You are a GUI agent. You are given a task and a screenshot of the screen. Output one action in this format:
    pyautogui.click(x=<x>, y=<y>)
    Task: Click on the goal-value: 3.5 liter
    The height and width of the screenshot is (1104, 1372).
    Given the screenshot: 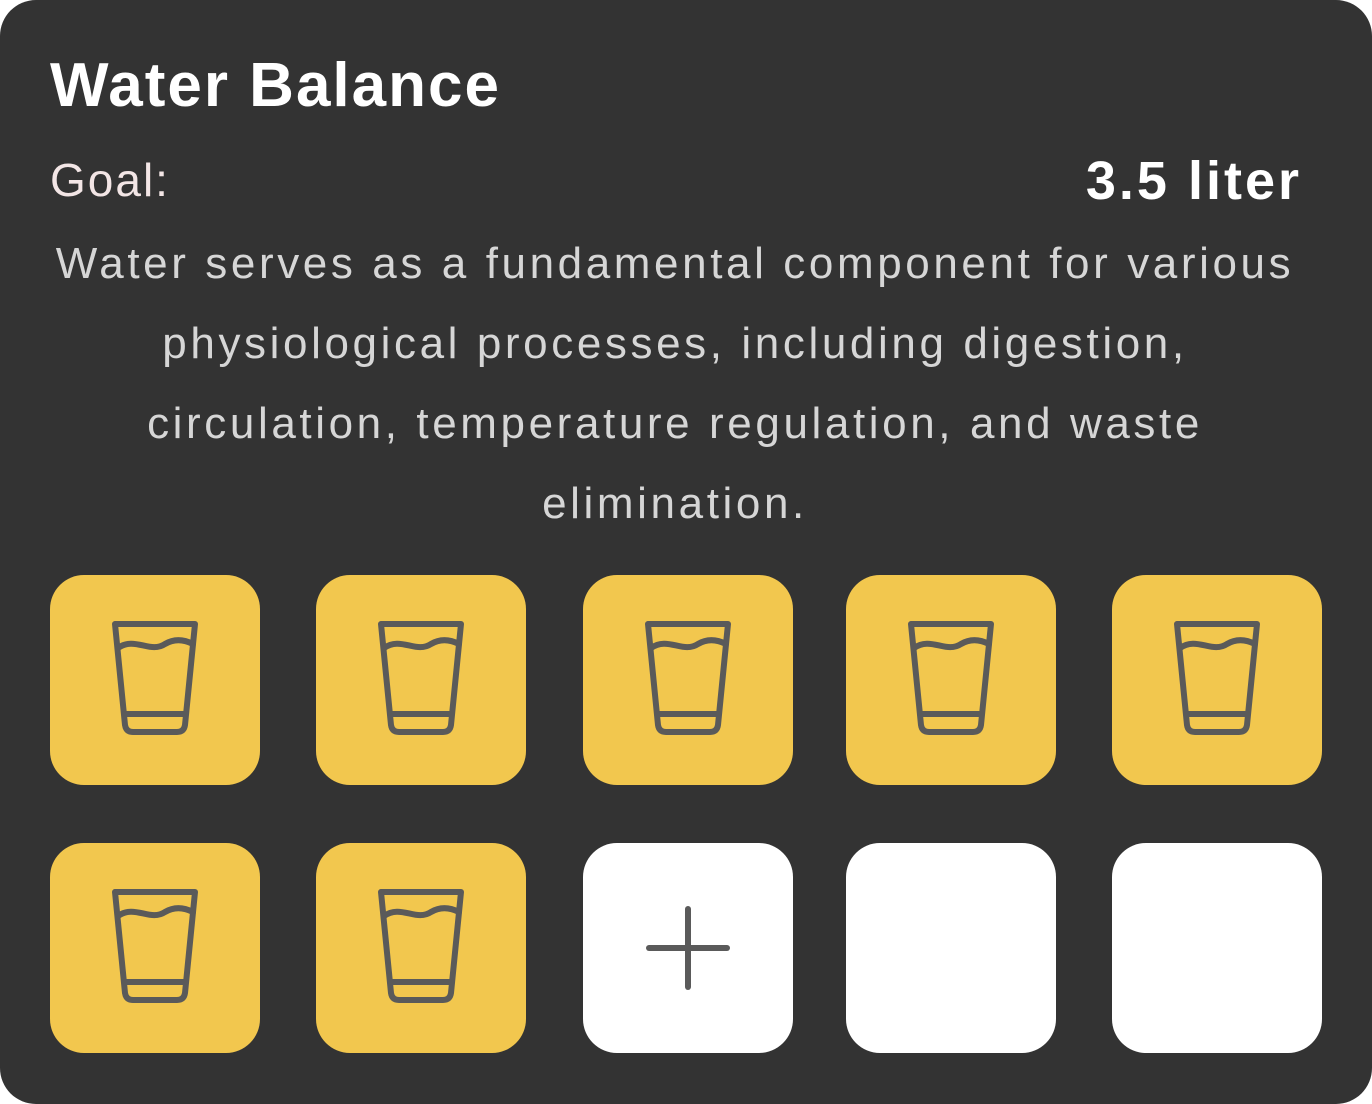 What is the action you would take?
    pyautogui.click(x=1193, y=181)
    